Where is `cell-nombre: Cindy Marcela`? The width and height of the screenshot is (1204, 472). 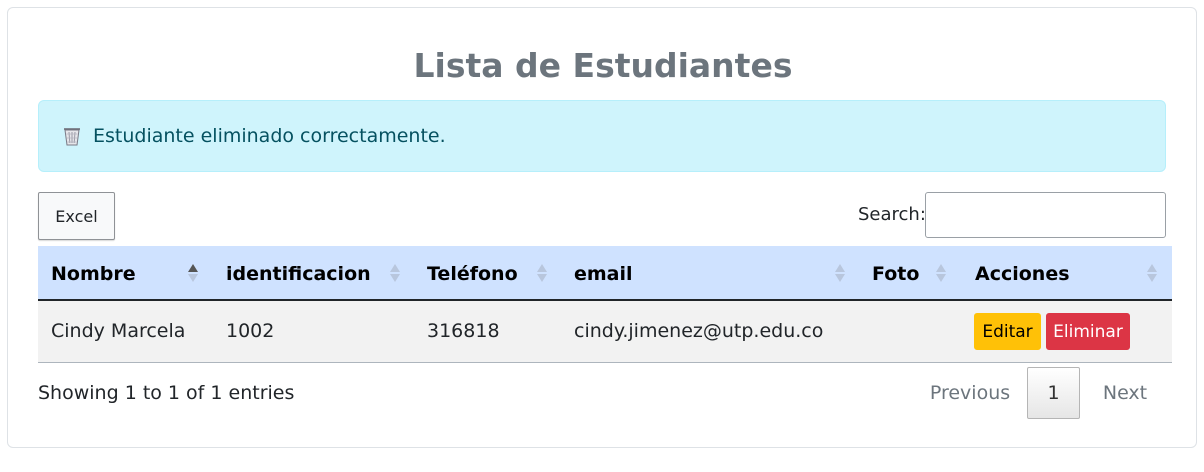
cell-nombre: Cindy Marcela is located at coordinates (118, 331).